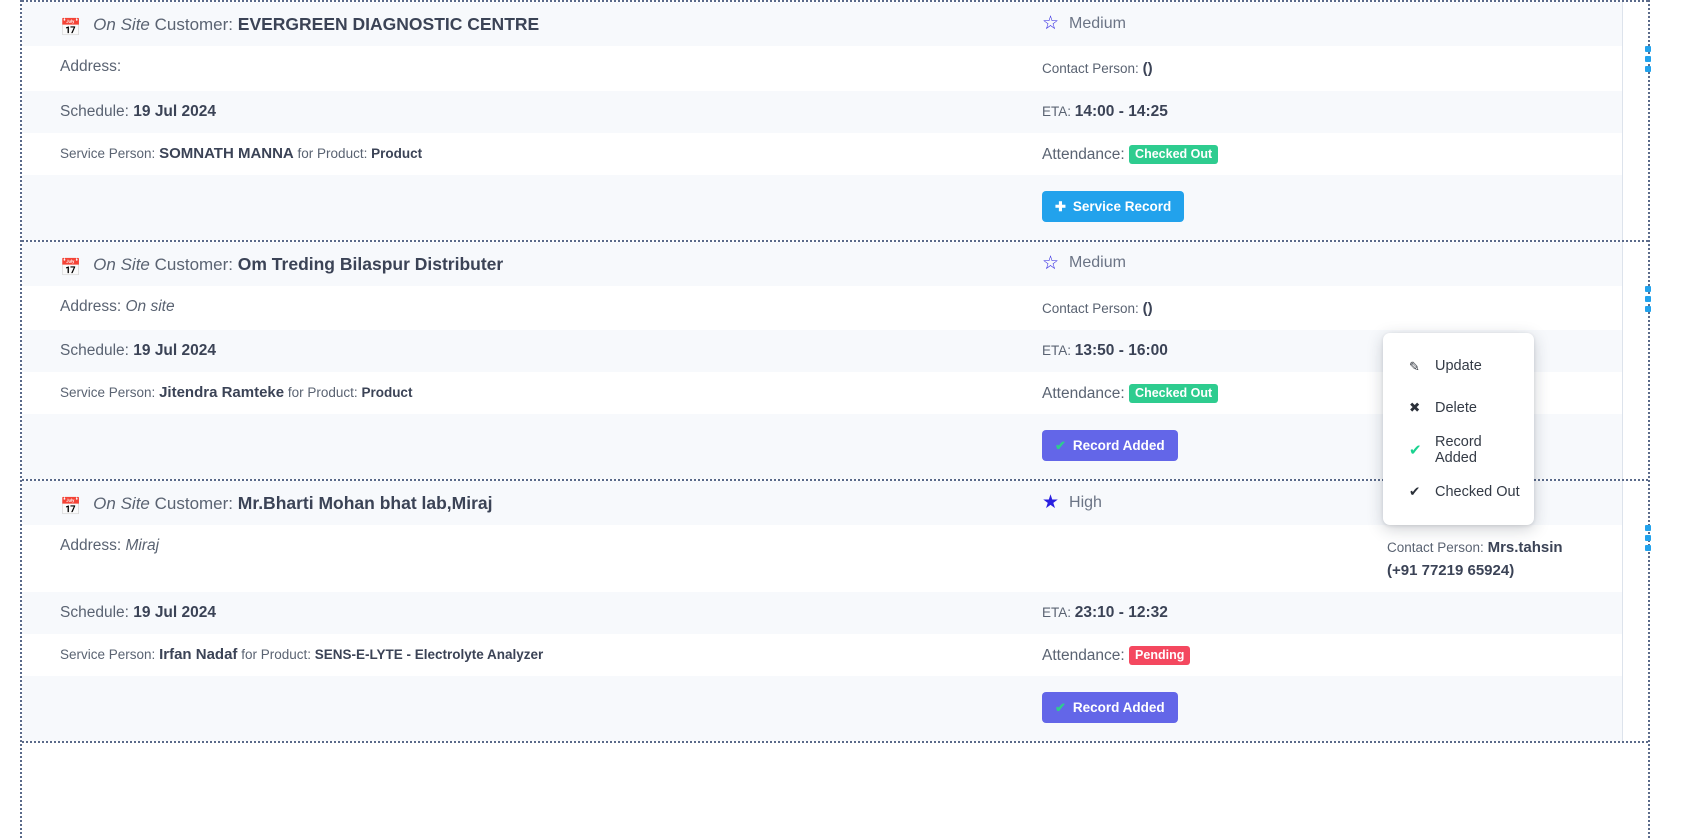 The image size is (1690, 838). Describe the element at coordinates (1051, 263) in the screenshot. I see `star-icon: ☆` at that location.